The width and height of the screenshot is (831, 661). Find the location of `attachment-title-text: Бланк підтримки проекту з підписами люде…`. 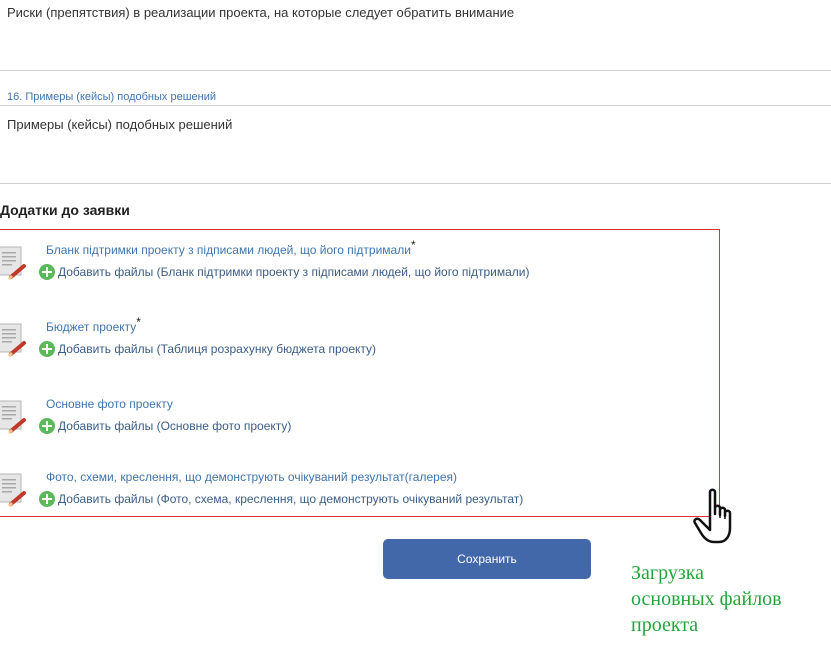

attachment-title-text: Бланк підтримки проекту з підписами люде… is located at coordinates (228, 250).